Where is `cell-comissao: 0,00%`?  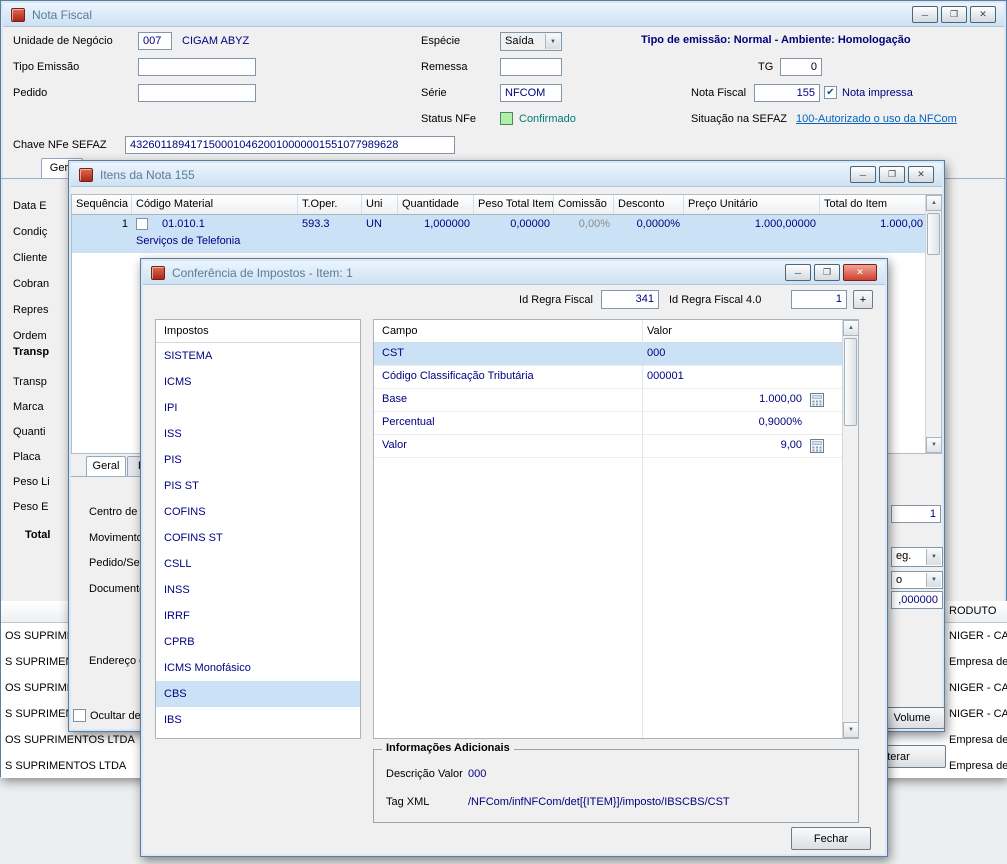 cell-comissao: 0,00% is located at coordinates (594, 224).